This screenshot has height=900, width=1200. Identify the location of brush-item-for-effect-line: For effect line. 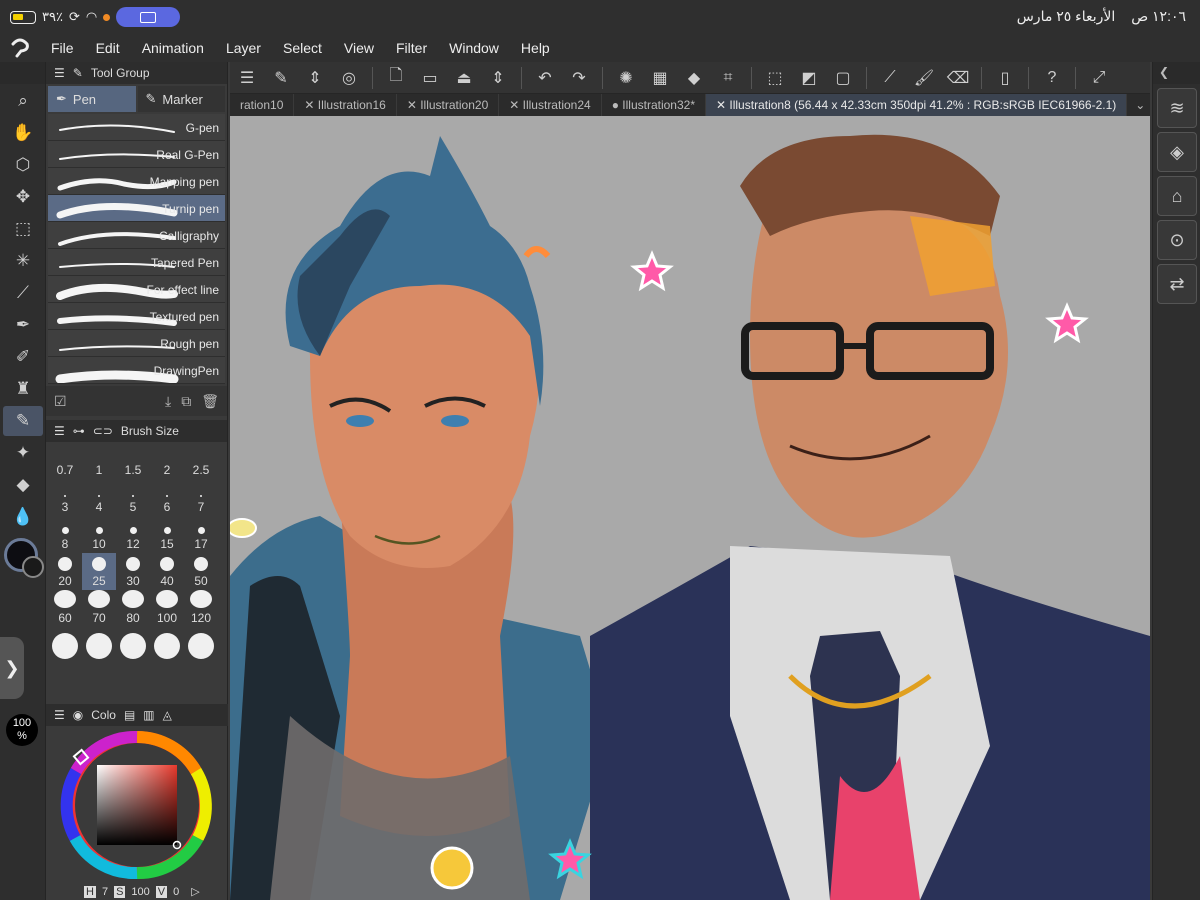
(136, 289).